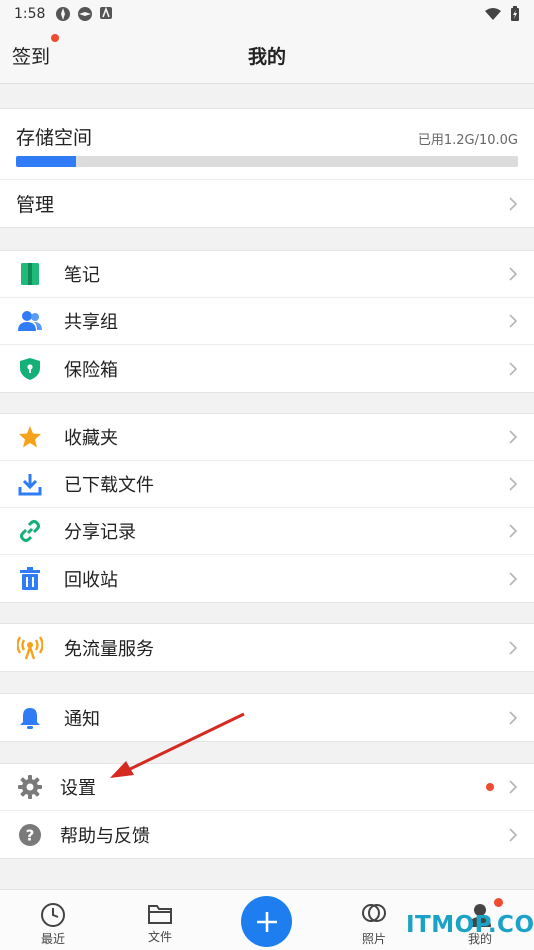  Describe the element at coordinates (30, 578) in the screenshot. I see `trash-icon` at that location.